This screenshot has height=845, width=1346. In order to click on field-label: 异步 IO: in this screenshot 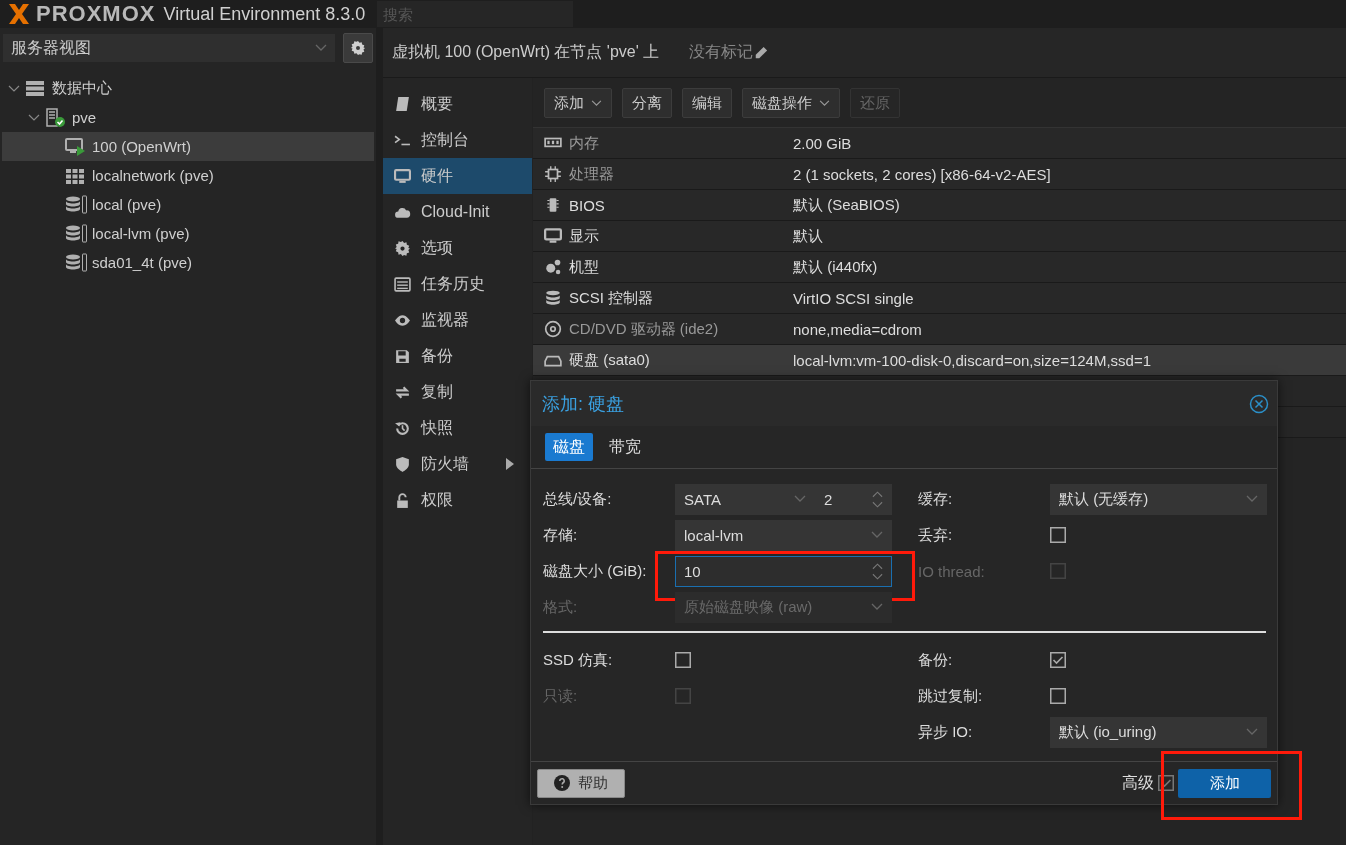, I will do `click(946, 732)`.